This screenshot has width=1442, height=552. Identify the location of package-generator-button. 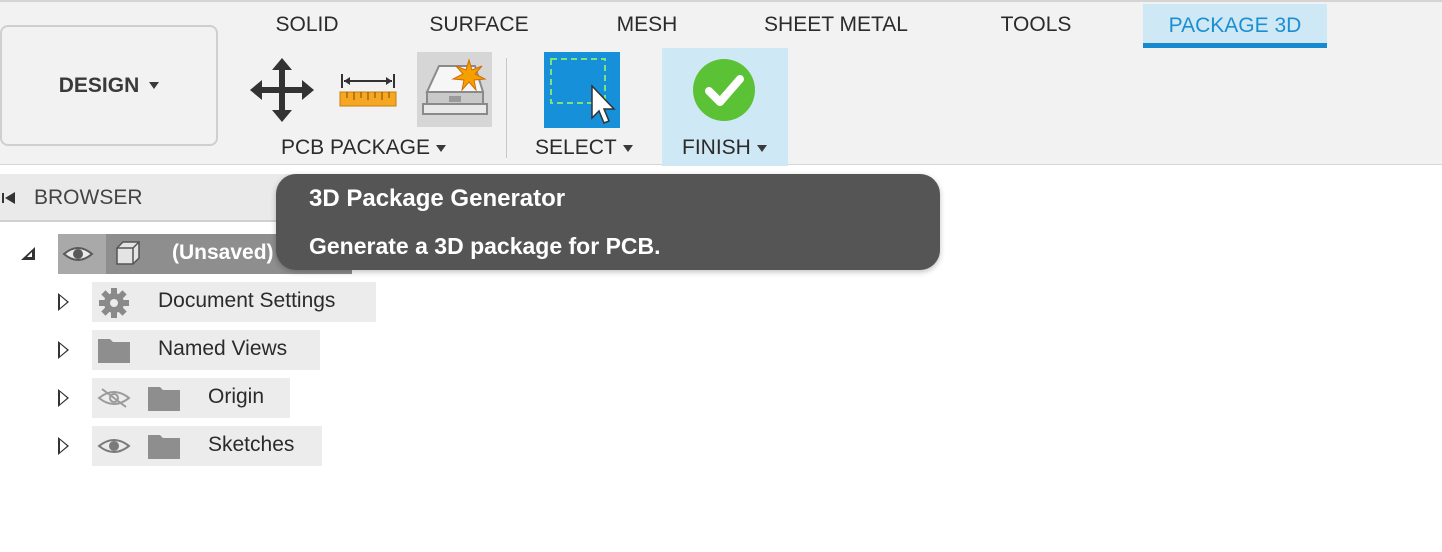
(454, 89).